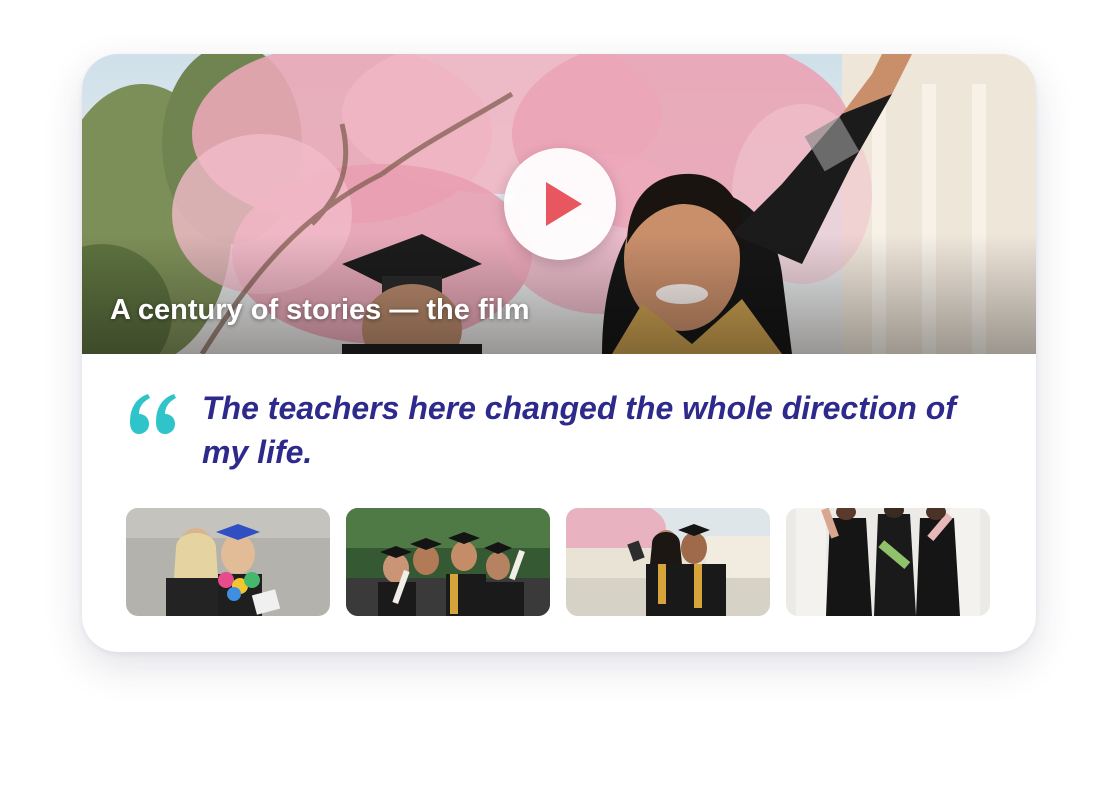 The width and height of the screenshot is (1118, 800). I want to click on play-button, so click(560, 204).